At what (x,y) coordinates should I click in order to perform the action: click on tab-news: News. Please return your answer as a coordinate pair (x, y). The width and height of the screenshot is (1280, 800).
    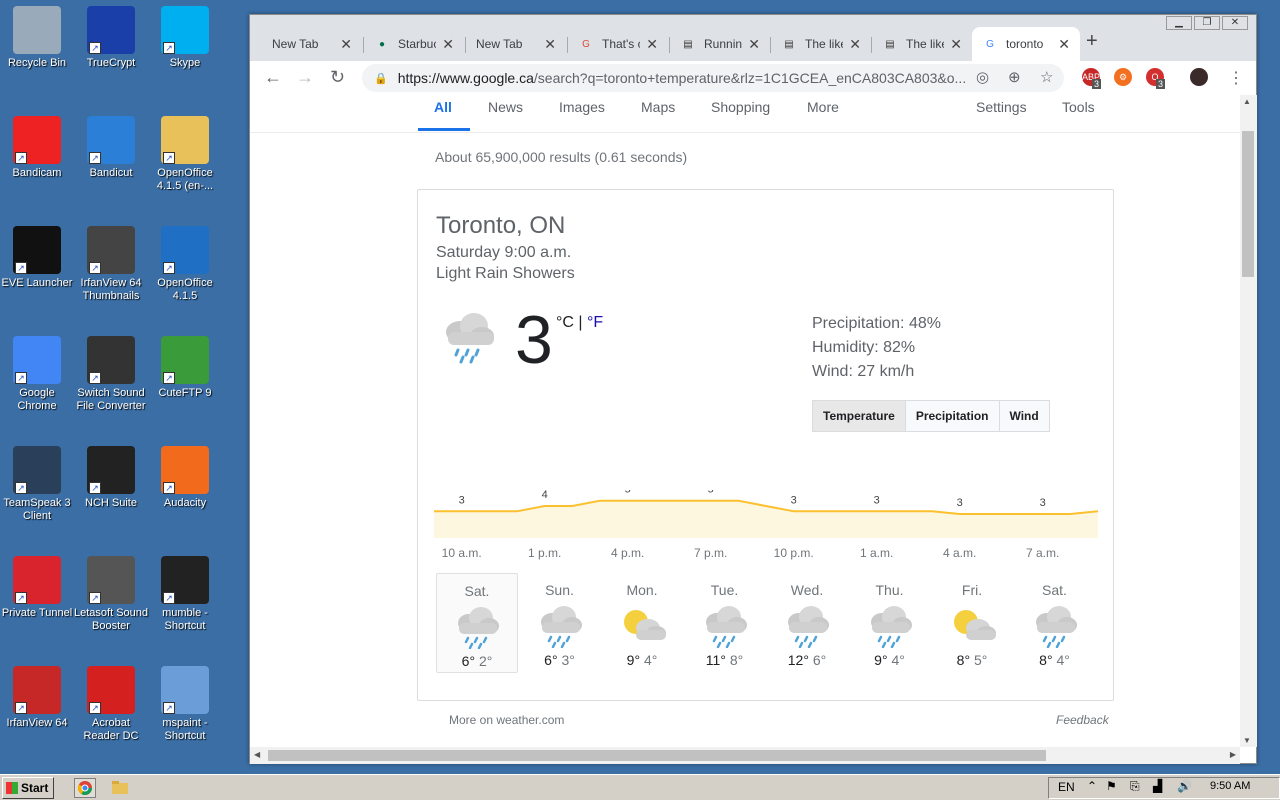
    Looking at the image, I should click on (505, 107).